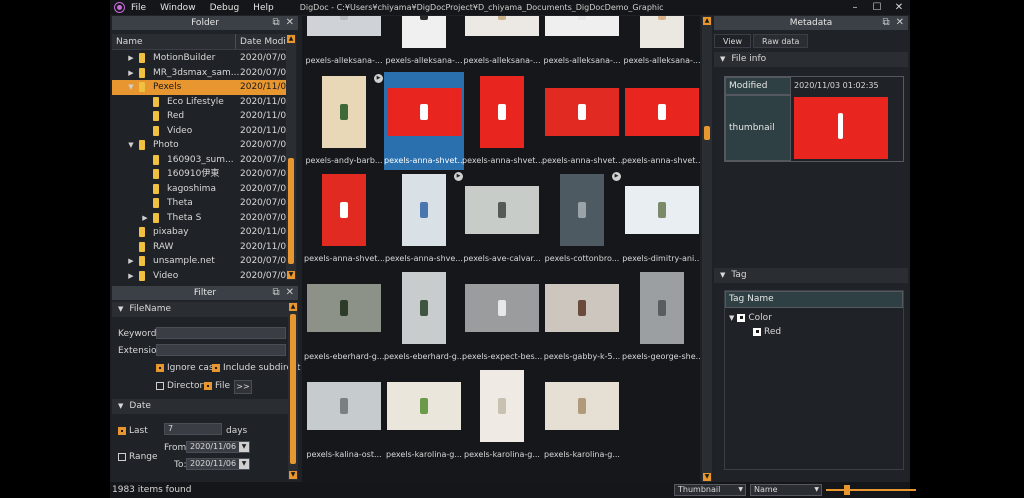  Describe the element at coordinates (221, 350) in the screenshot. I see `extension-input` at that location.